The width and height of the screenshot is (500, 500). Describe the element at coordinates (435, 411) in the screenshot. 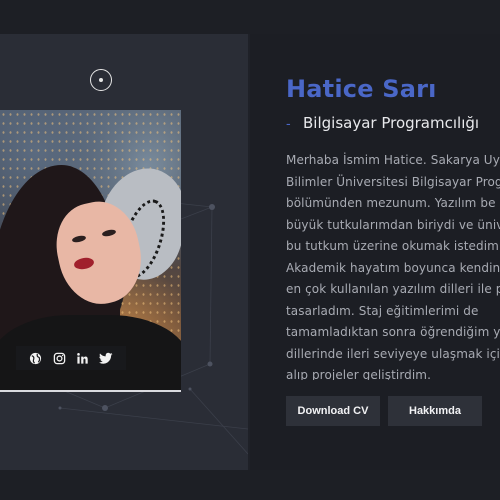

I see `about-button: Hakkımda` at that location.